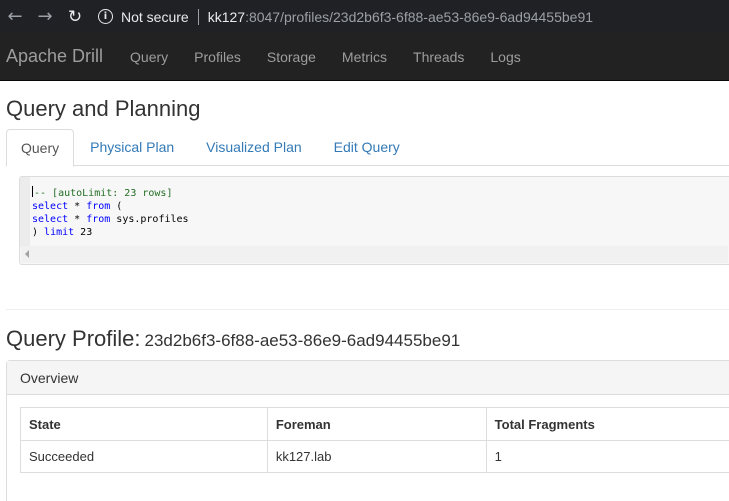 This screenshot has width=729, height=501. What do you see at coordinates (45, 17) in the screenshot?
I see `forward-arrow-icon: →` at bounding box center [45, 17].